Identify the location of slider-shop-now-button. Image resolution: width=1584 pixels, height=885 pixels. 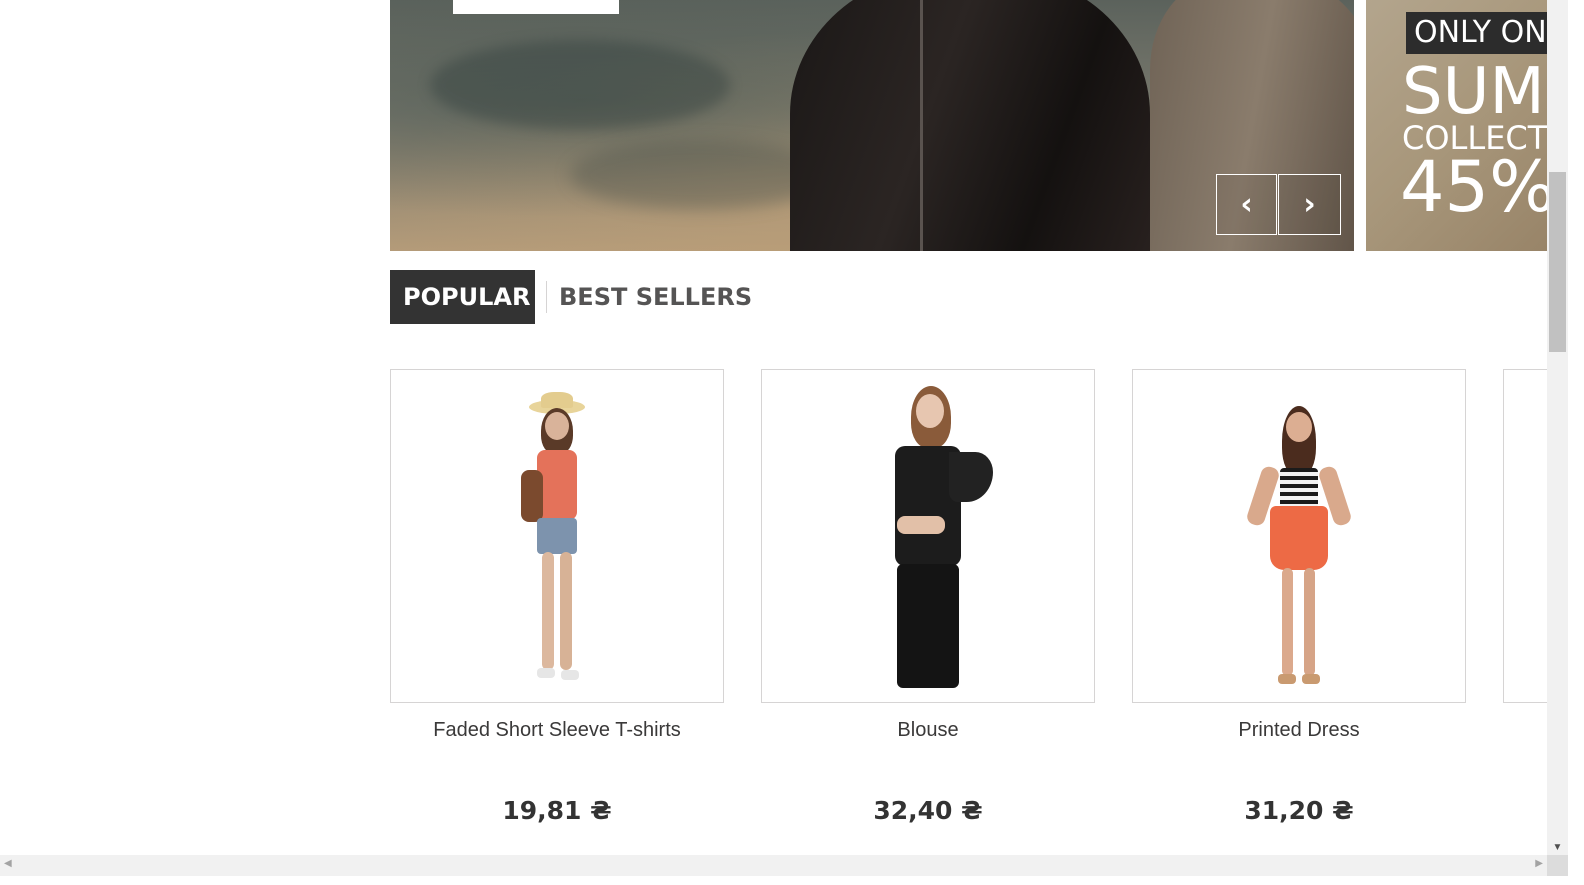
(536, 7).